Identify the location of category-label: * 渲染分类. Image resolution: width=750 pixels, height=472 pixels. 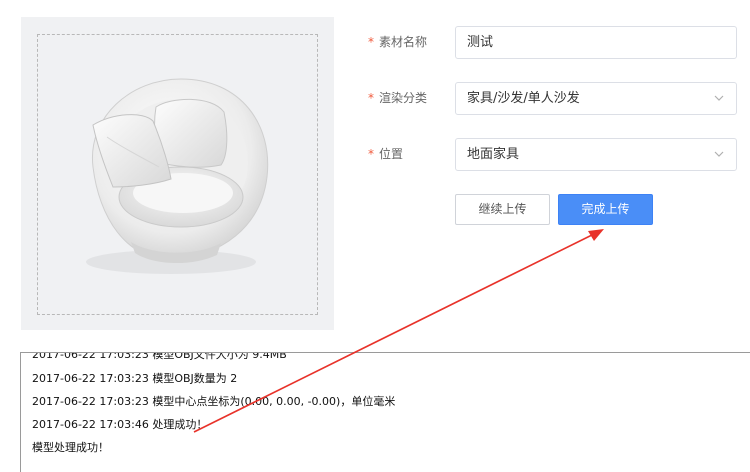
(397, 98).